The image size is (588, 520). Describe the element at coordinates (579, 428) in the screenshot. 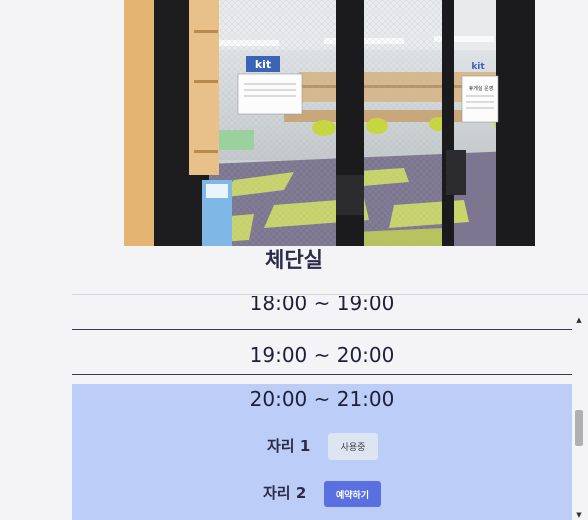

I see `scroll-thumb` at that location.